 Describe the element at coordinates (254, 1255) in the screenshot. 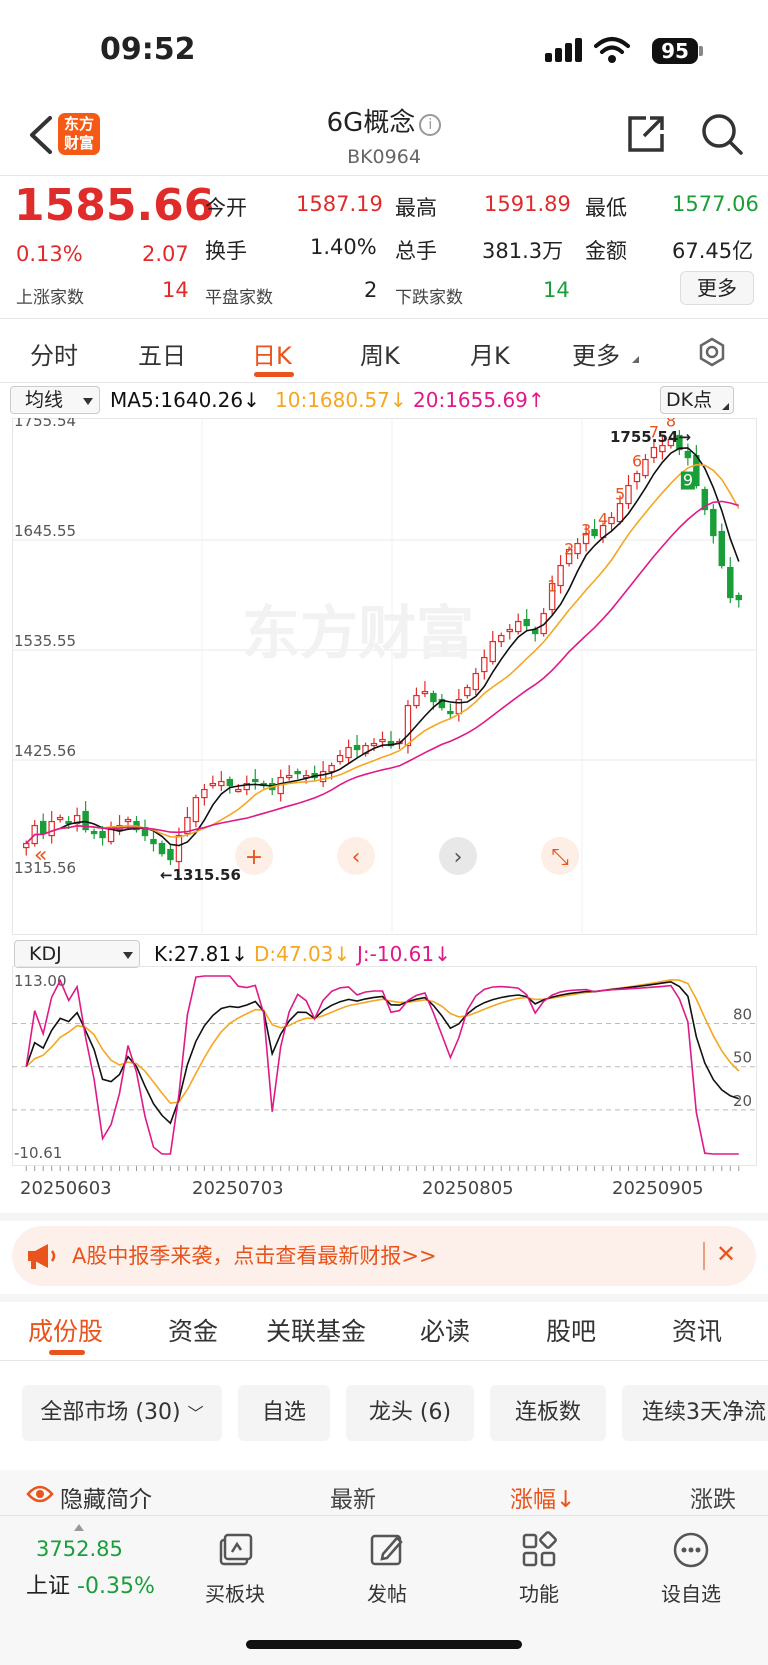

I see `banner-text: A股中报季来袭，点击查看最新财报>>` at that location.